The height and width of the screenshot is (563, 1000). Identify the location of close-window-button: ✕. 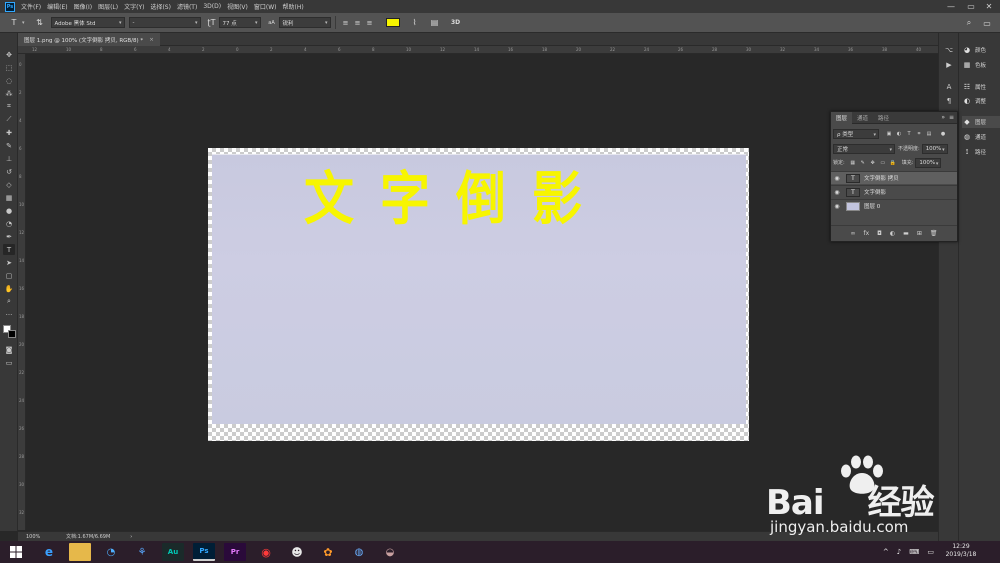
(989, 6).